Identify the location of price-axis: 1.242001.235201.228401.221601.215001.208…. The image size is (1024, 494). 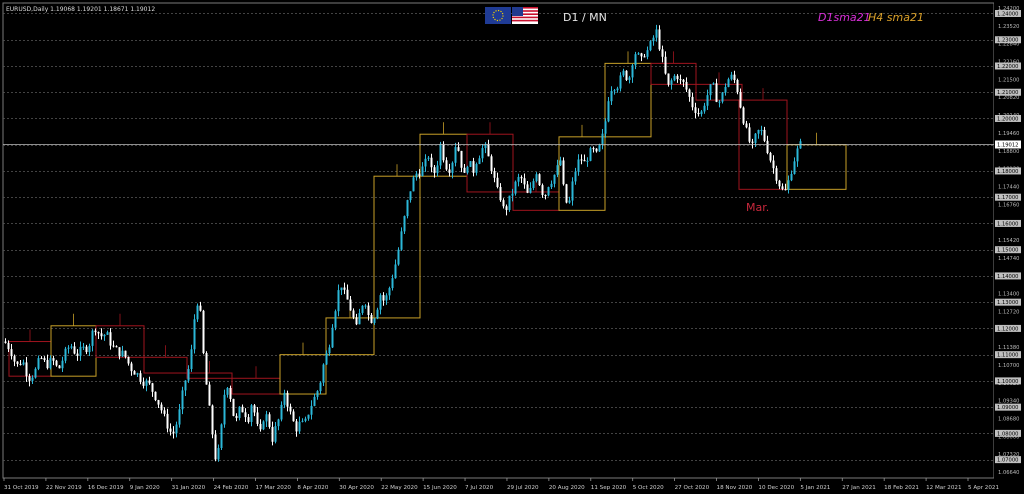
(1009, 247).